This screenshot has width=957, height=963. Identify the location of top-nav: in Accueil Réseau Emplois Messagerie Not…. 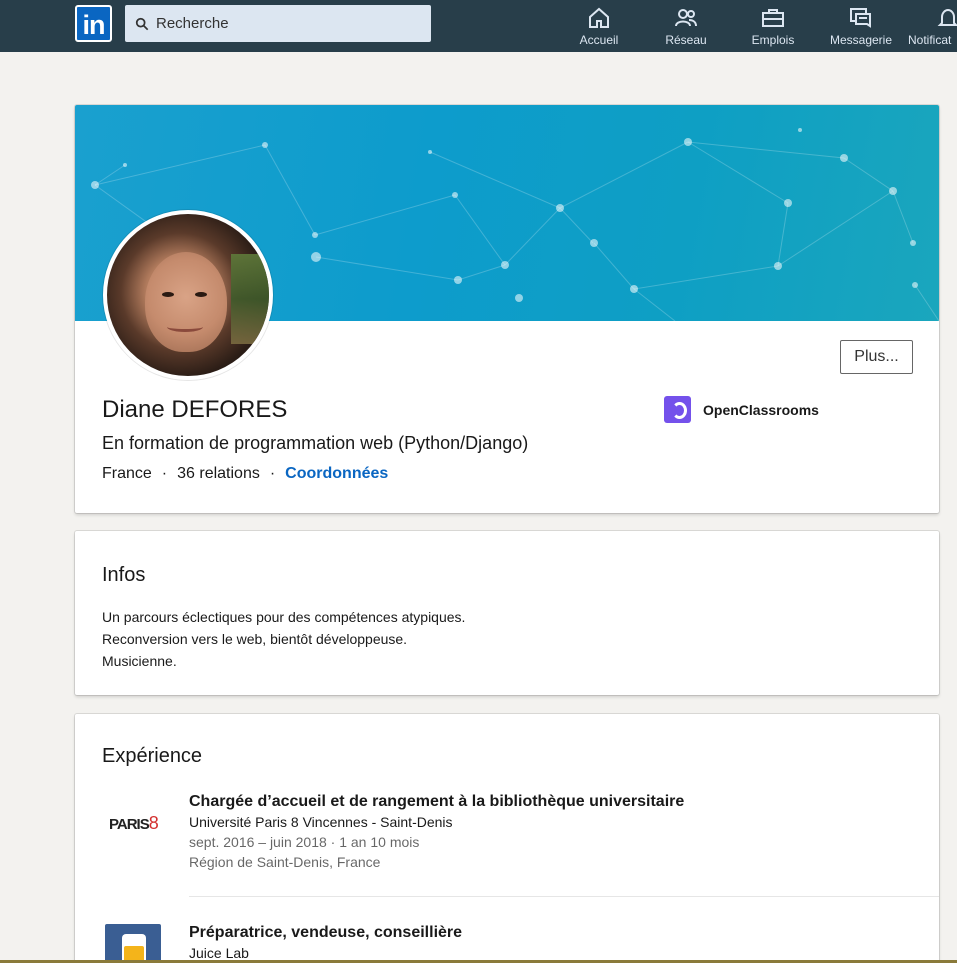
(478, 26).